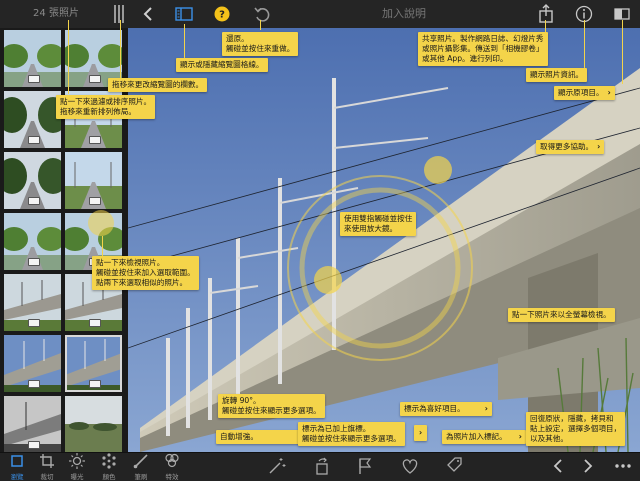 This screenshot has width=640, height=481. I want to click on tool-color: 顏色, so click(109, 466).